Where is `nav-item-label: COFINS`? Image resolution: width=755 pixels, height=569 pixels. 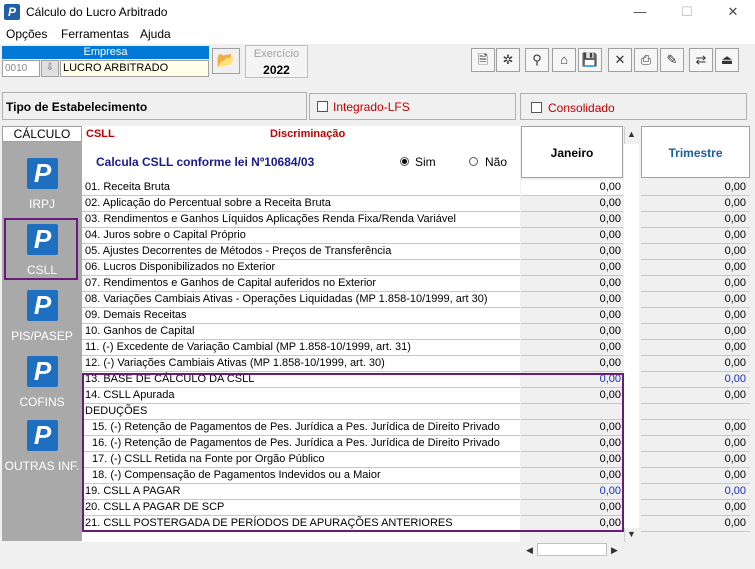
nav-item-label: COFINS is located at coordinates (42, 402).